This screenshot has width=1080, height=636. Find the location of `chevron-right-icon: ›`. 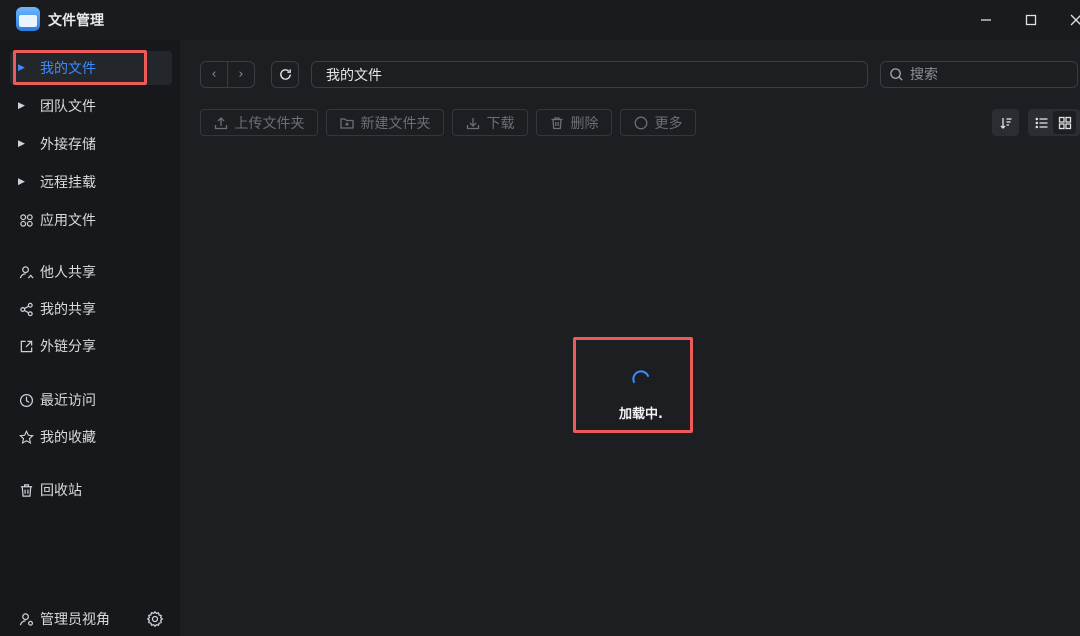

chevron-right-icon: › is located at coordinates (241, 74).